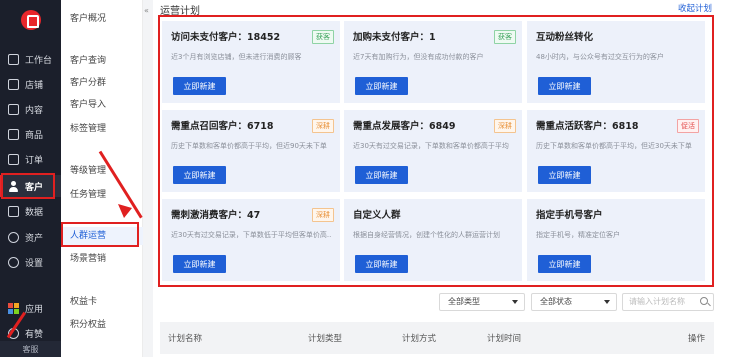 The image size is (730, 357). What do you see at coordinates (31, 20) in the screenshot?
I see `brand-logo-icon` at bounding box center [31, 20].